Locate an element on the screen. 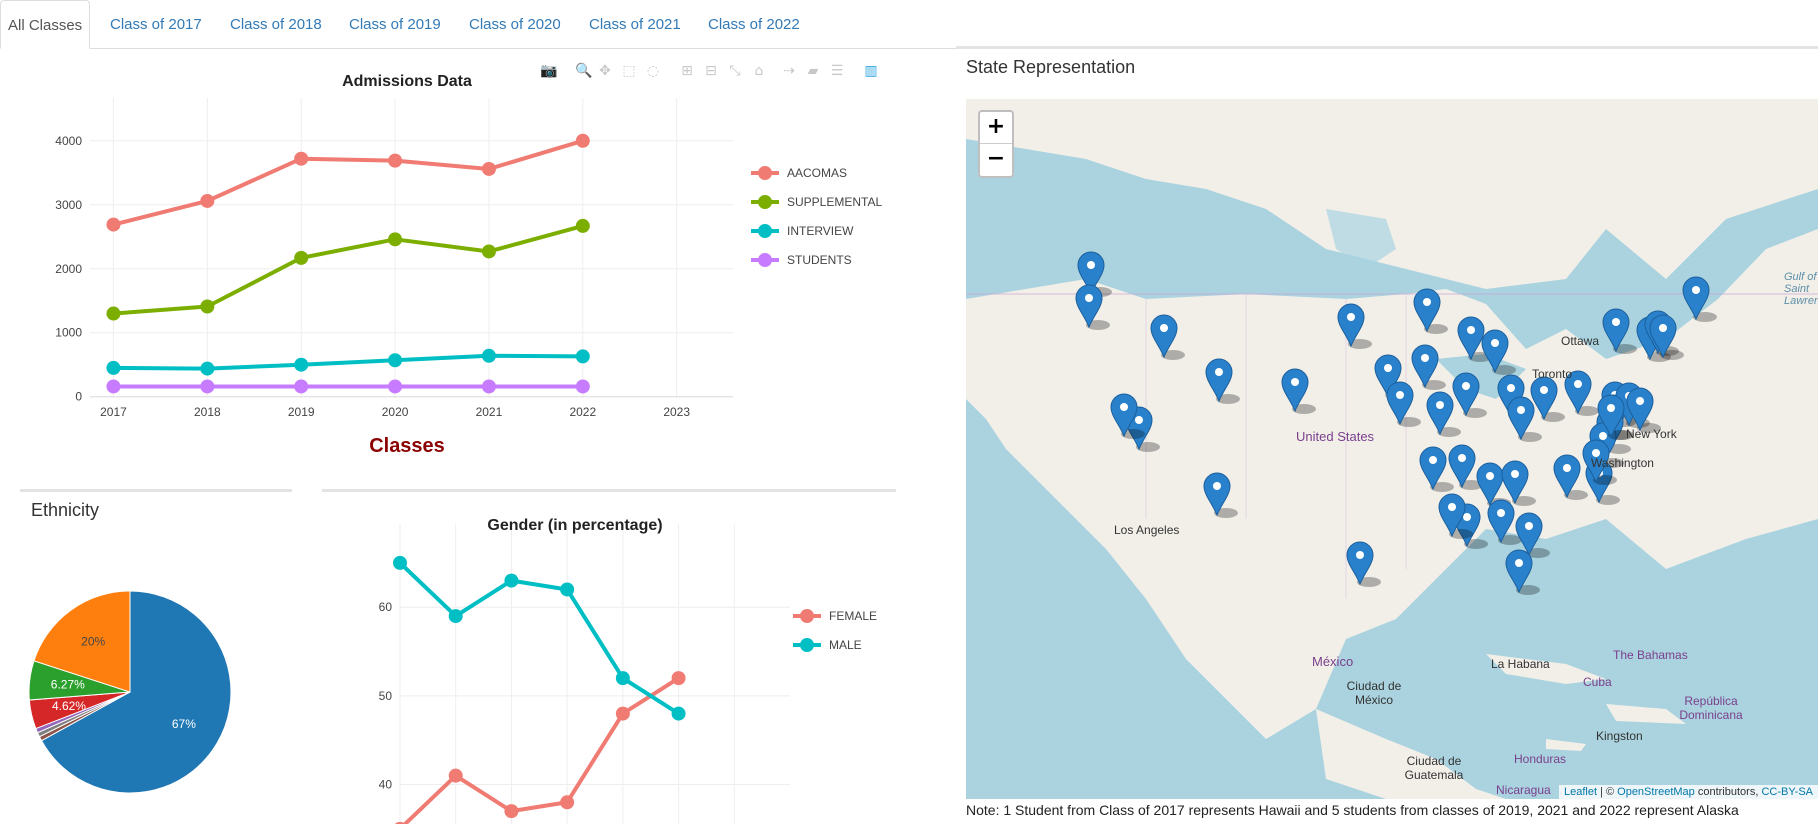  leaflet-link: Leaflet is located at coordinates (1580, 792).